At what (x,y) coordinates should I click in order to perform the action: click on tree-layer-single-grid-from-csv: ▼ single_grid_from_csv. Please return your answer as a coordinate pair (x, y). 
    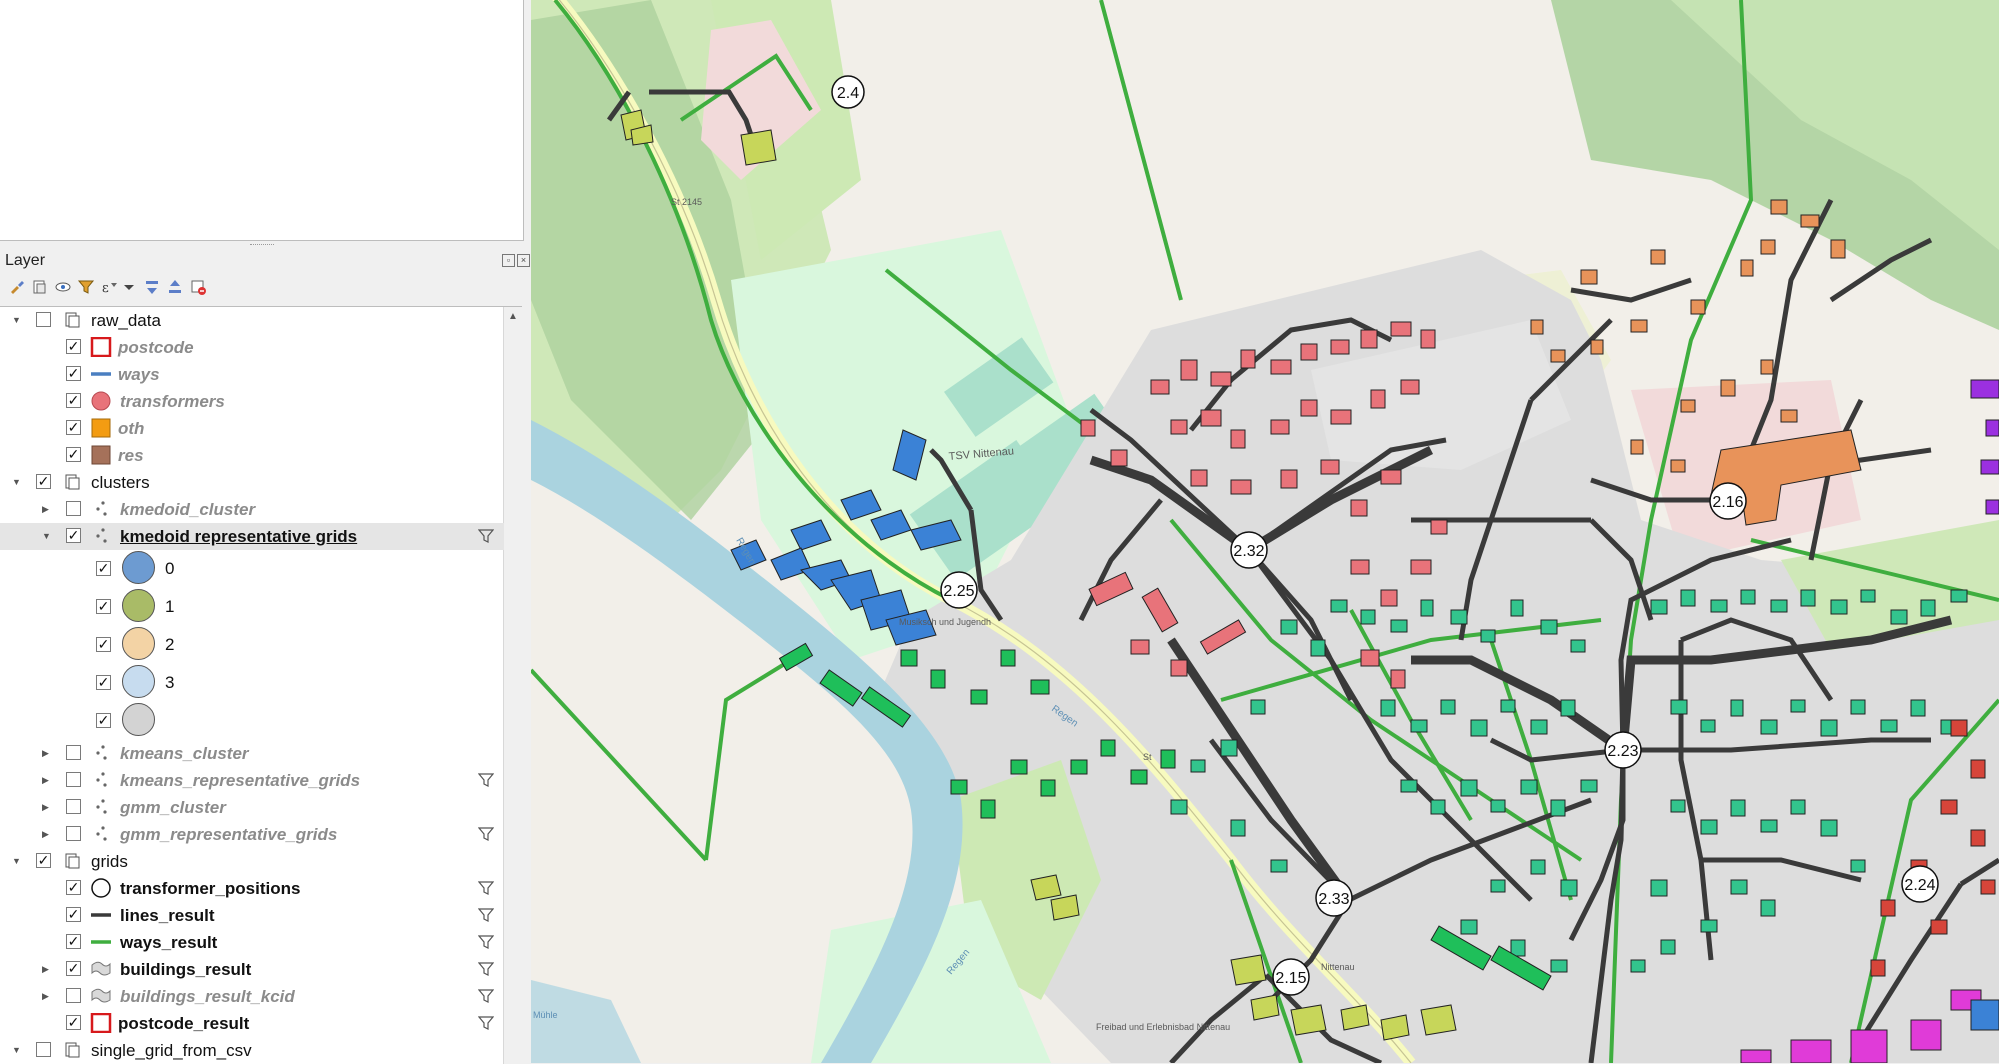
    Looking at the image, I should click on (252, 1050).